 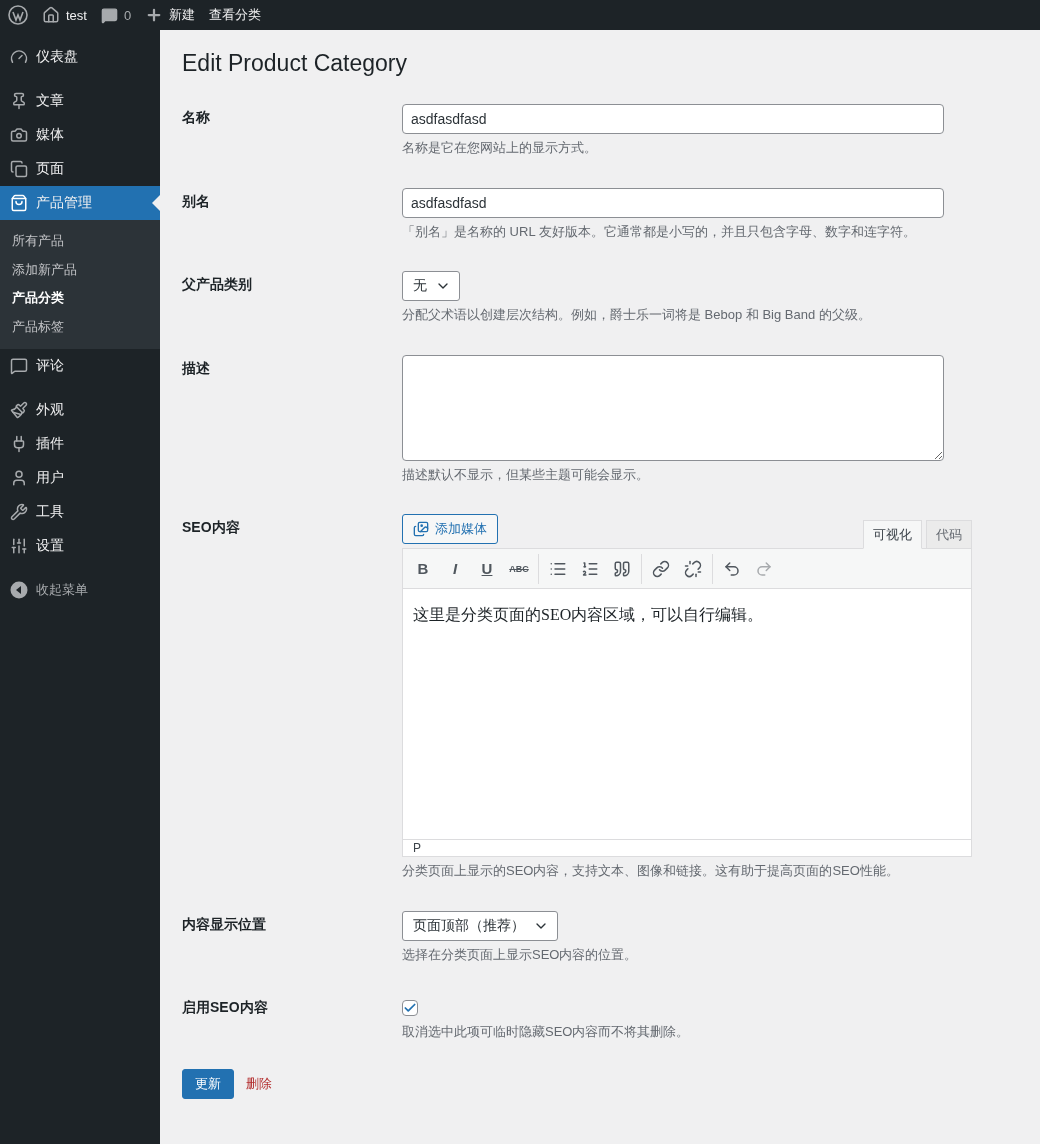 I want to click on collapse-icon, so click(x=19, y=590).